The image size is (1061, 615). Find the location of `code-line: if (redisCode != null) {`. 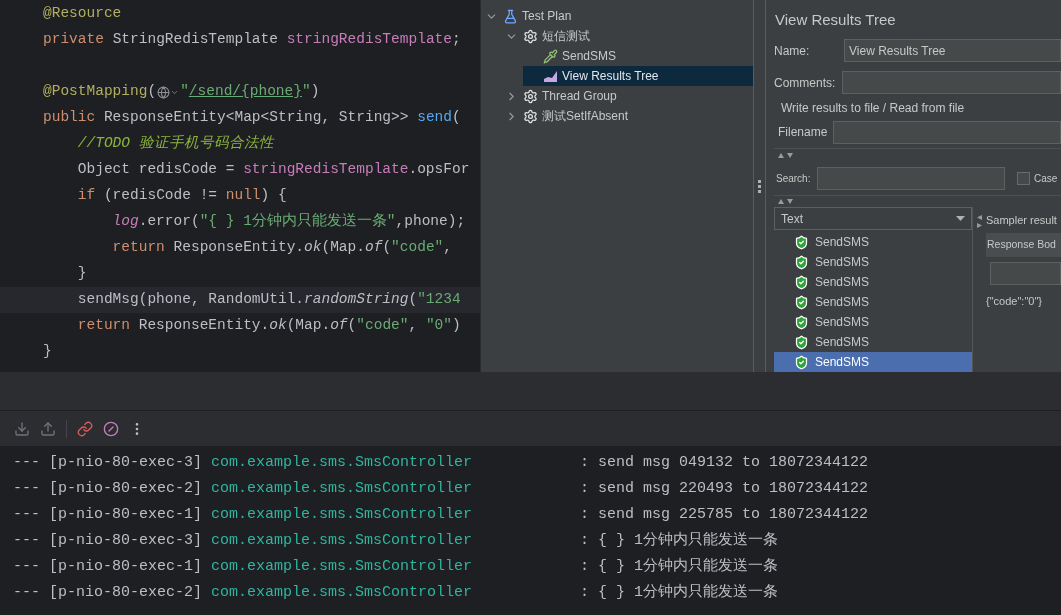

code-line: if (redisCode != null) { is located at coordinates (182, 196).